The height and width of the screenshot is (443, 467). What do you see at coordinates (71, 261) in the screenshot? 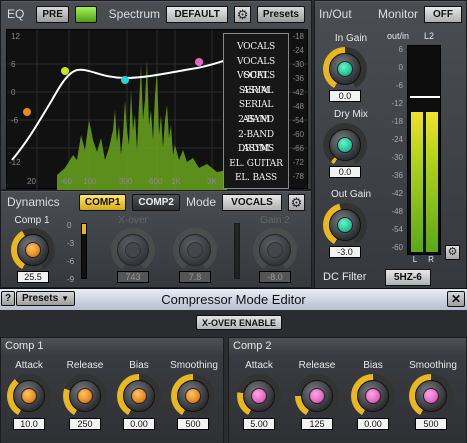
I see `gr-tick: -6` at bounding box center [71, 261].